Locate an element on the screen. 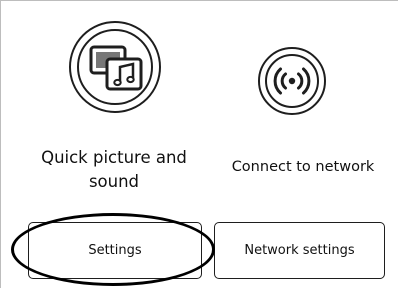 The height and width of the screenshot is (288, 398). picture-music-glyph is located at coordinates (116, 68).